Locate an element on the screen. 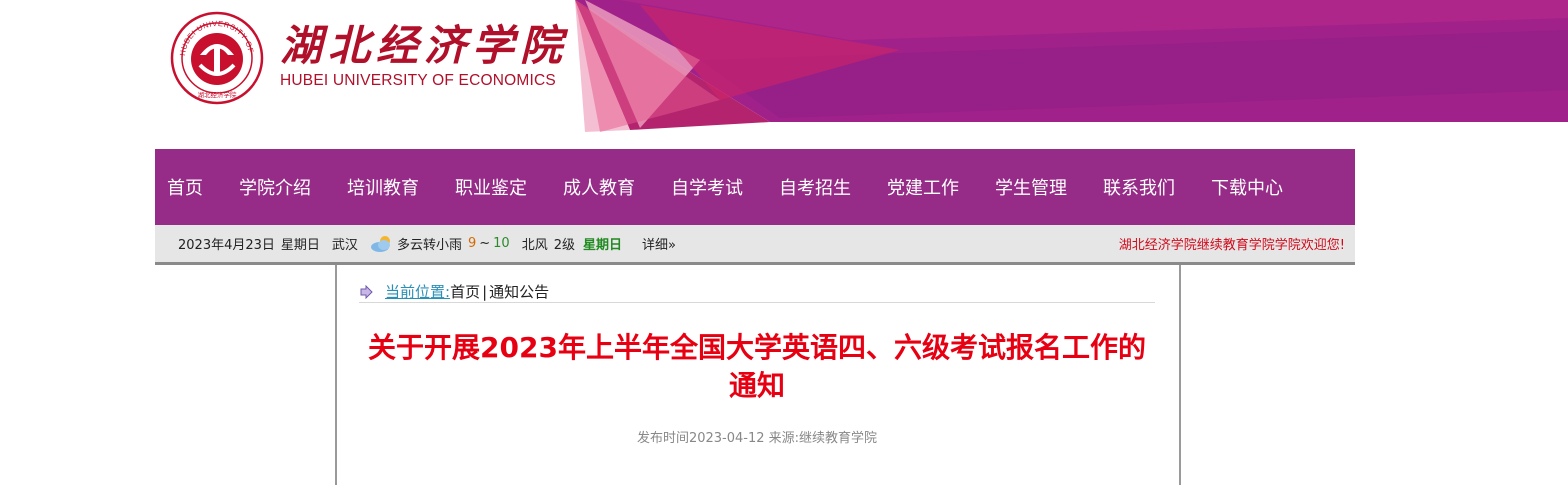  nav-item-self-study-exam: 自学考试 is located at coordinates (707, 187).